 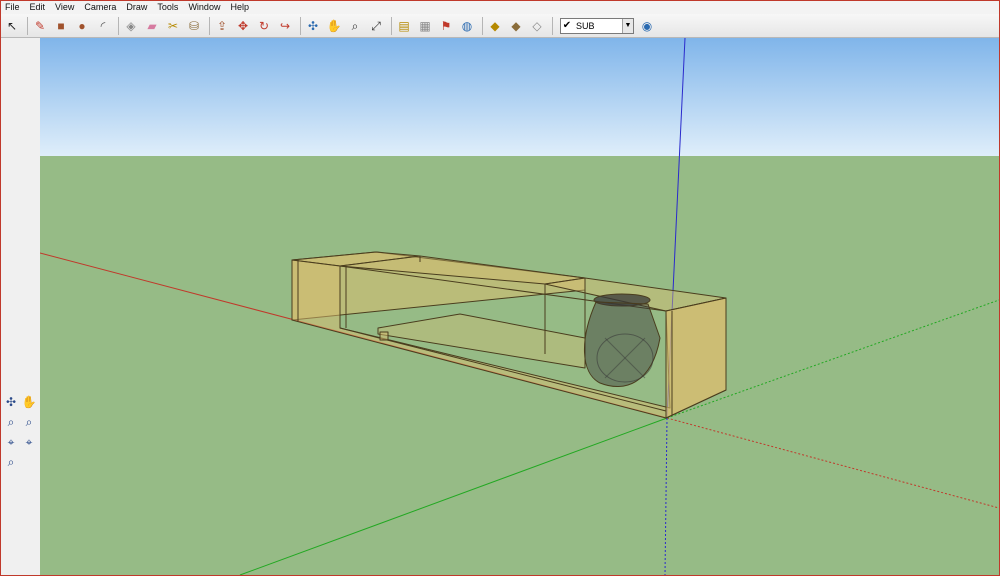 I want to click on get-current-view-icon: ▤, so click(x=404, y=26).